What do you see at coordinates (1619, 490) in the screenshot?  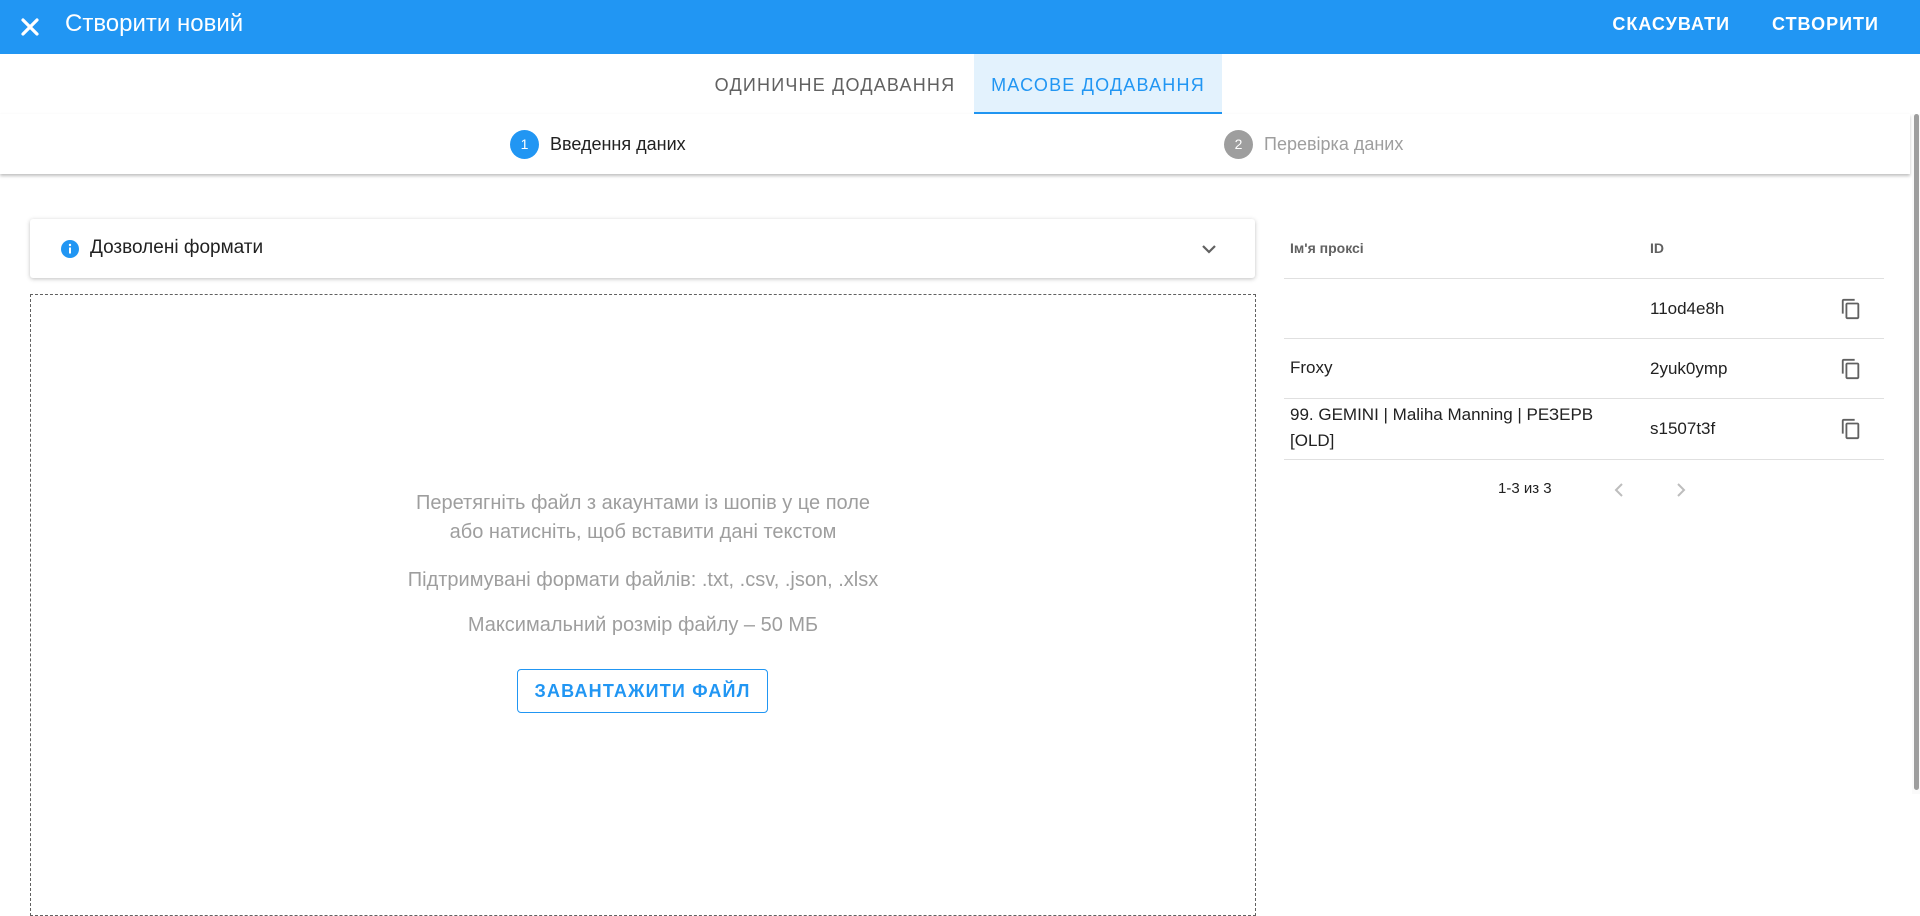 I see `chevron-left-icon` at bounding box center [1619, 490].